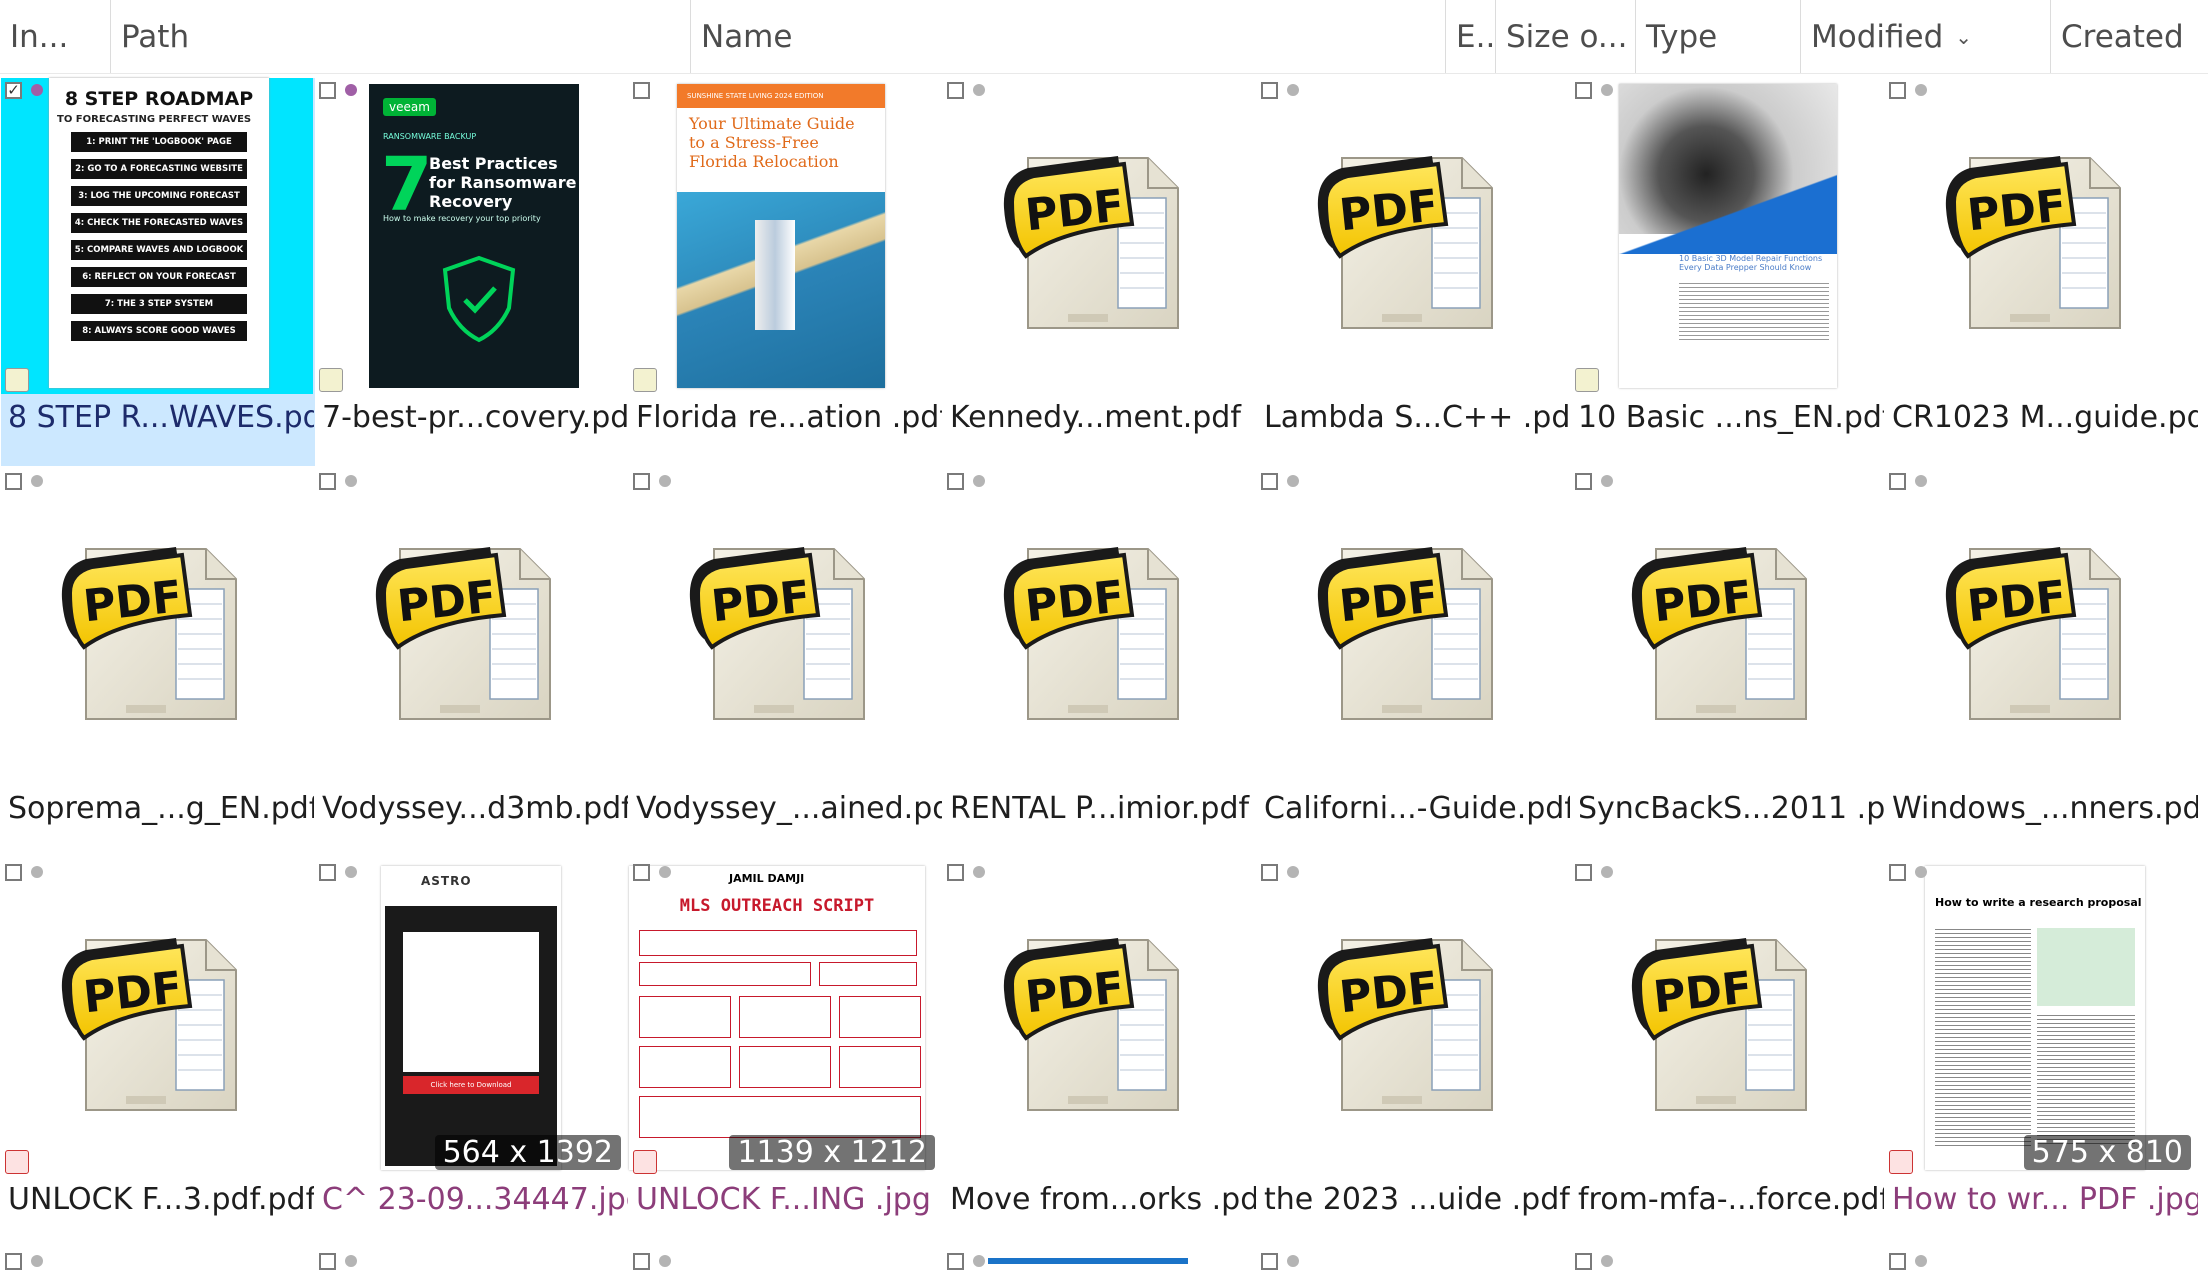  What do you see at coordinates (1088, 1261) in the screenshot?
I see `thumbnail-partial` at bounding box center [1088, 1261].